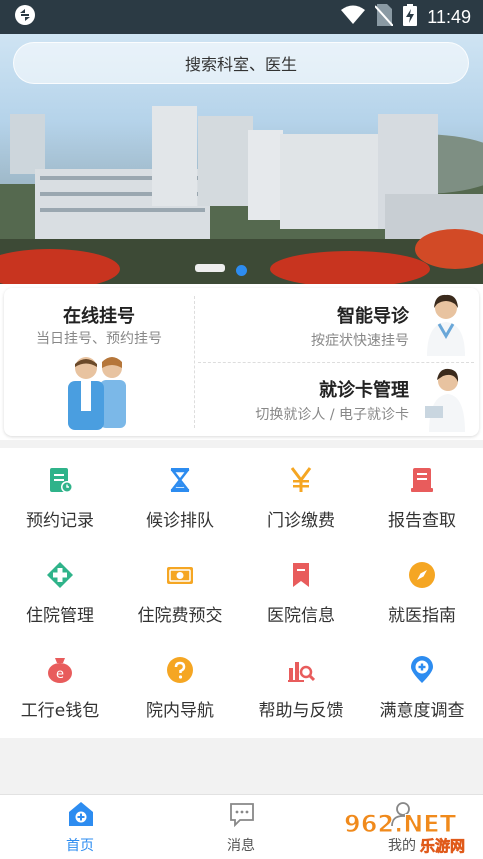 The width and height of the screenshot is (483, 859). I want to click on card-management-subtitle: 切换就诊人 / 电子就诊卡, so click(332, 415).